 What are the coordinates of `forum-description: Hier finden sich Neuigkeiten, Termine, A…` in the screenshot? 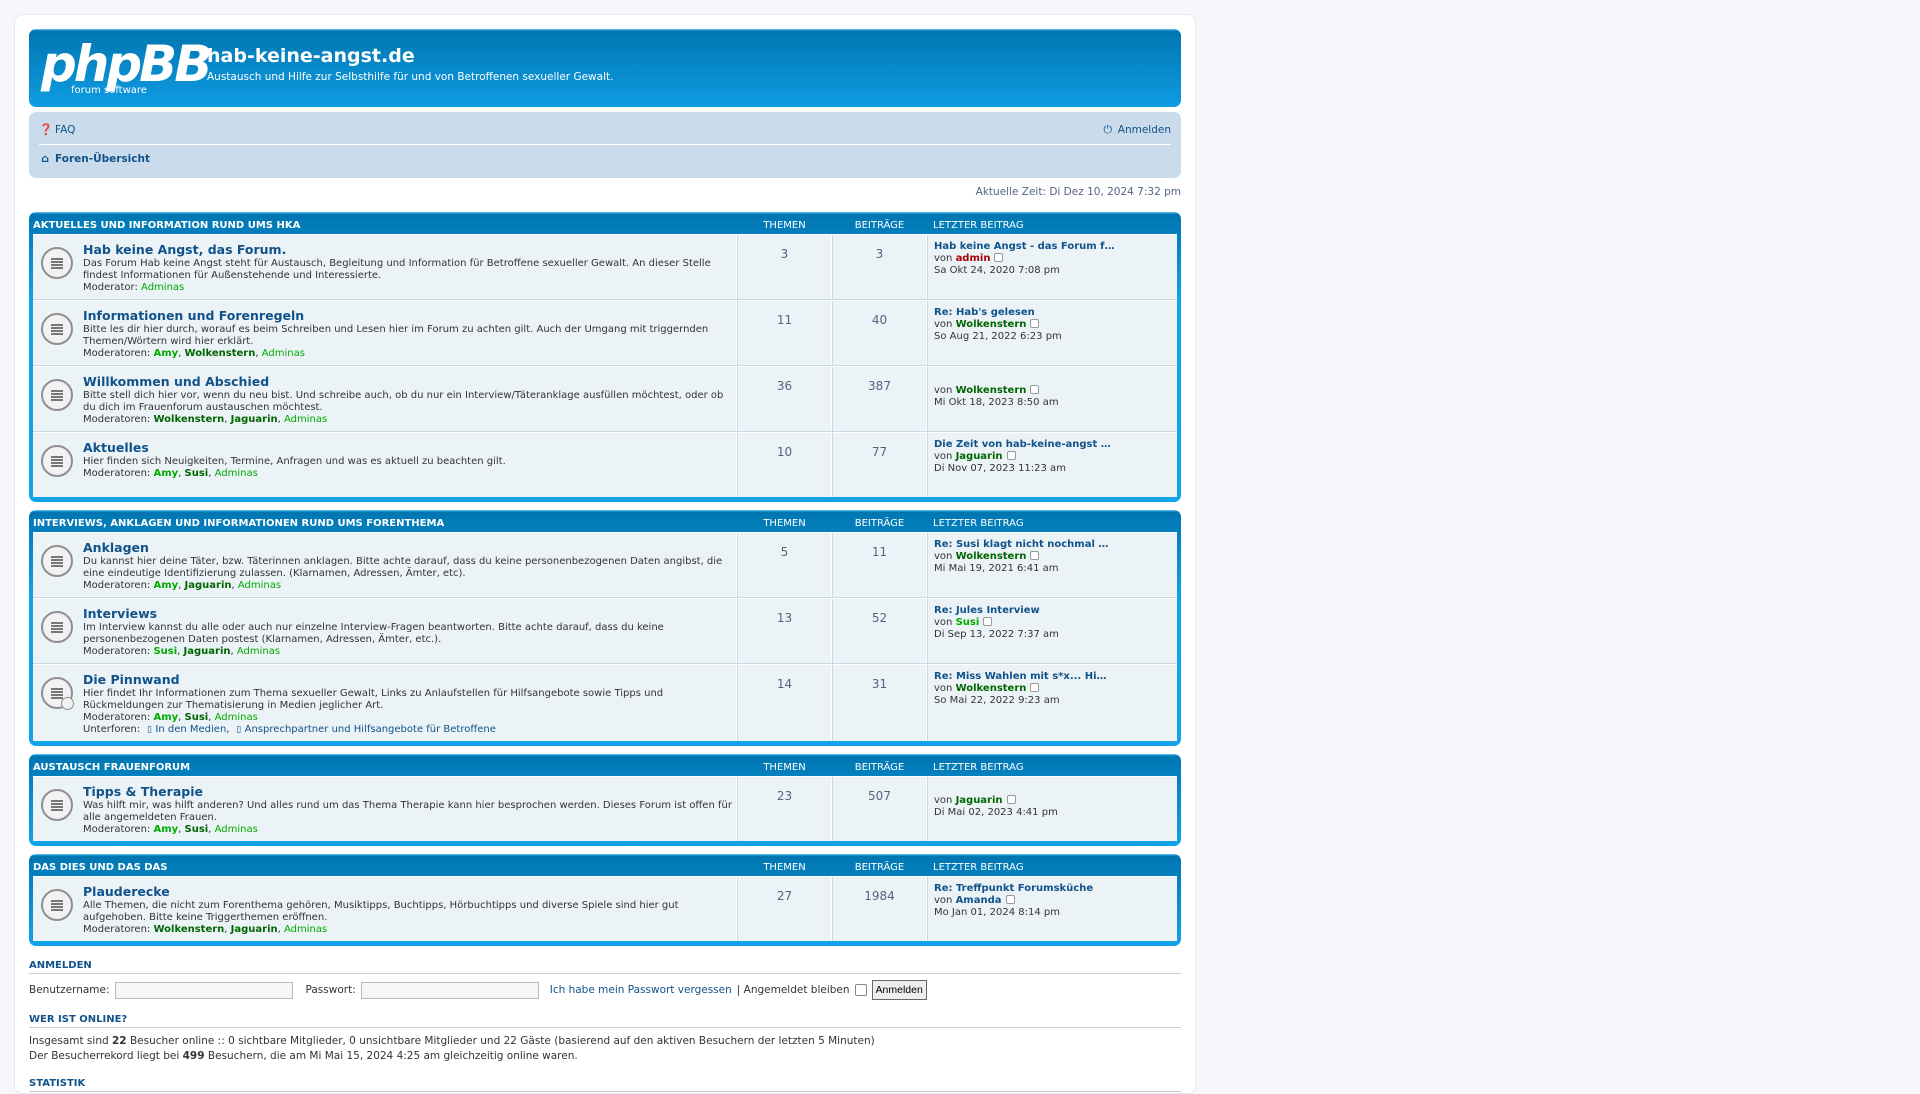 It's located at (294, 461).